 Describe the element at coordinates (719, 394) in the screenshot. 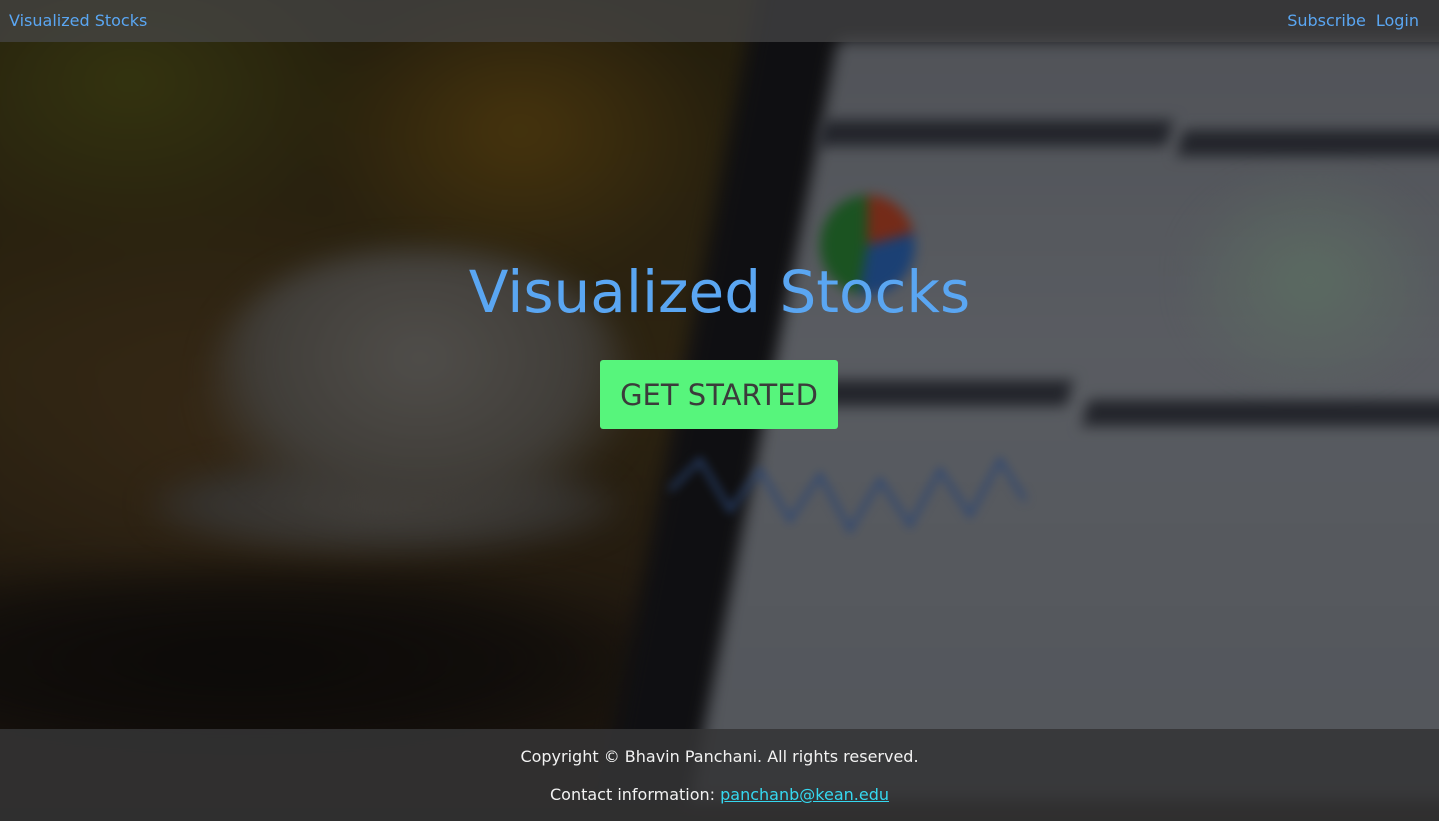

I see `get-started-button: GET STARTED` at that location.